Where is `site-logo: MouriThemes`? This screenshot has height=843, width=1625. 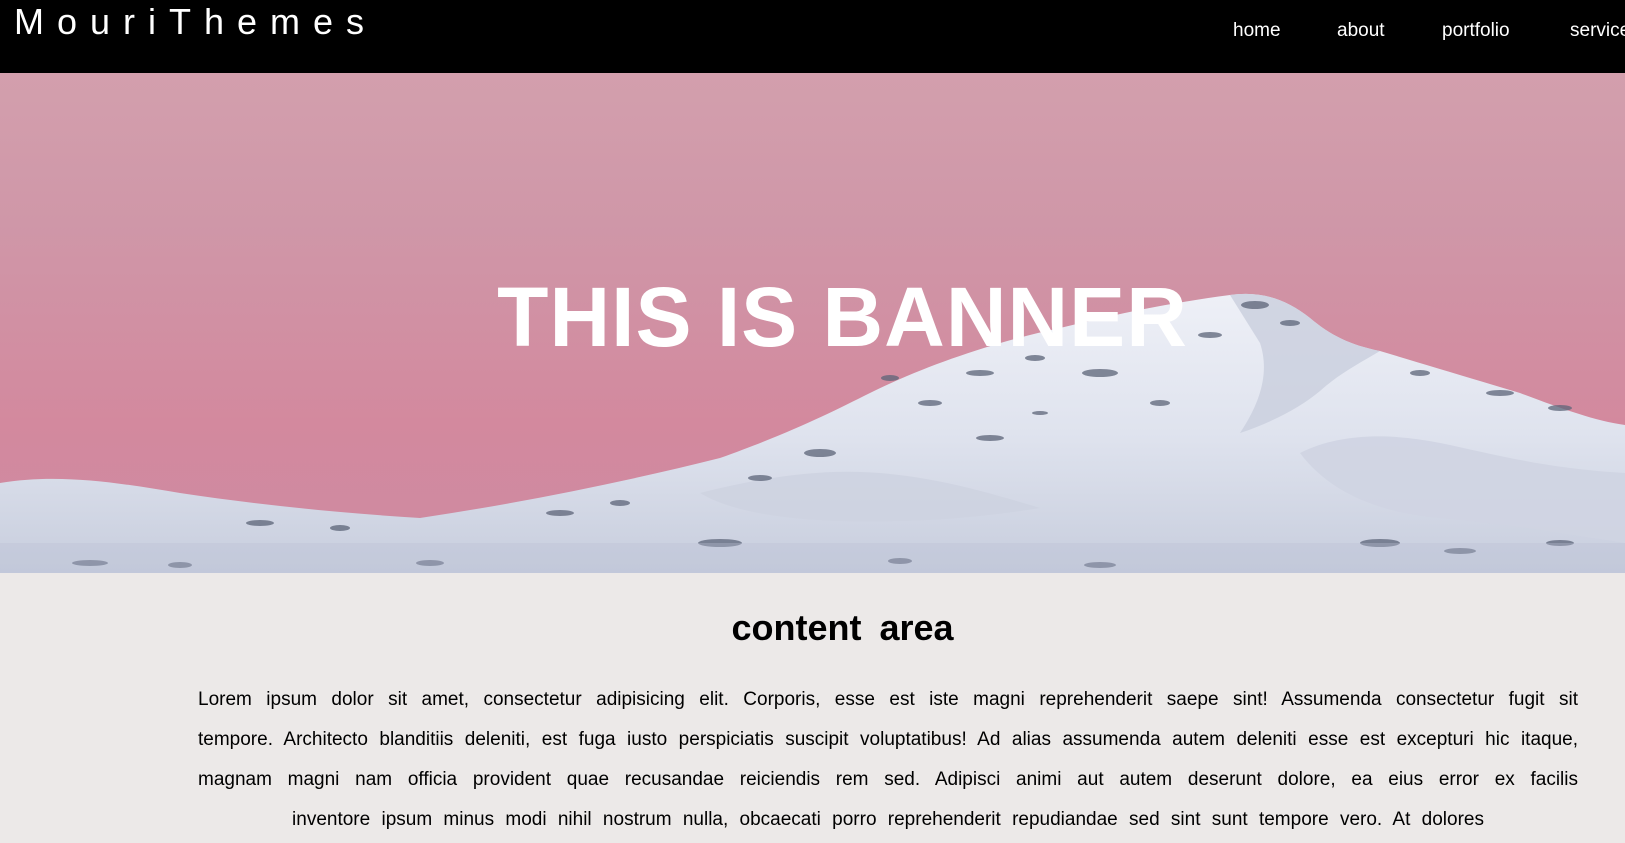
site-logo: MouriThemes is located at coordinates (195, 22).